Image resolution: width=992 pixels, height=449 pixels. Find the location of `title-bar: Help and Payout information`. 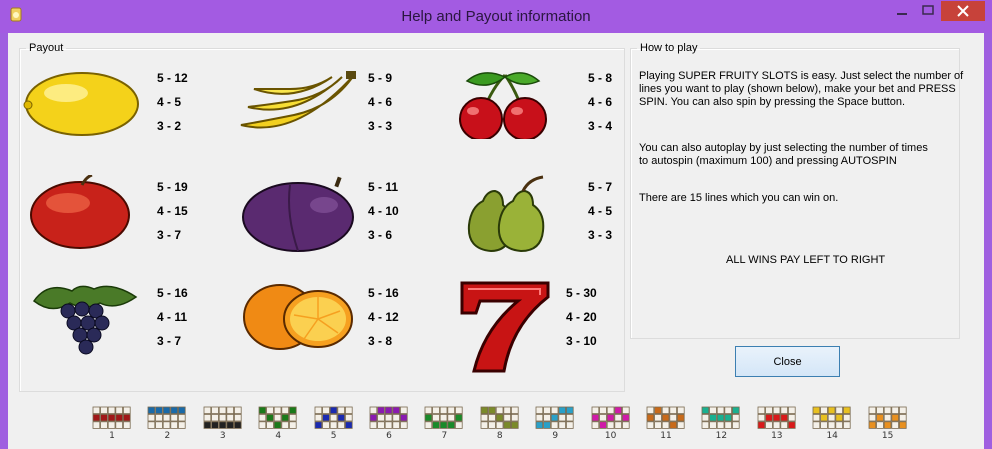

title-bar: Help and Payout information is located at coordinates (496, 16).